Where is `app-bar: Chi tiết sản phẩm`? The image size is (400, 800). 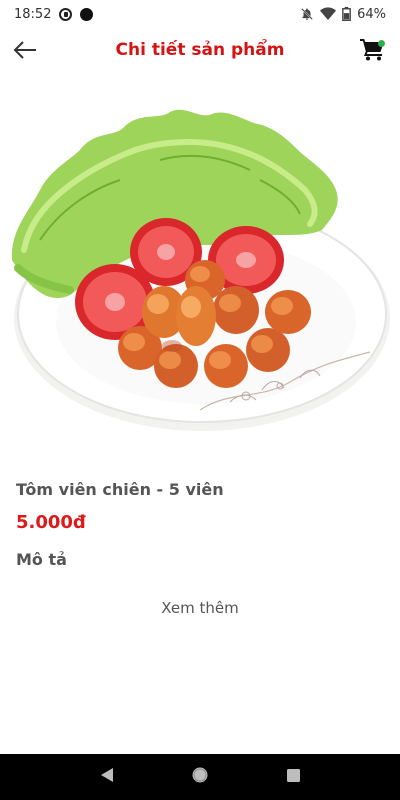
app-bar: Chi tiết sản phẩm is located at coordinates (200, 52).